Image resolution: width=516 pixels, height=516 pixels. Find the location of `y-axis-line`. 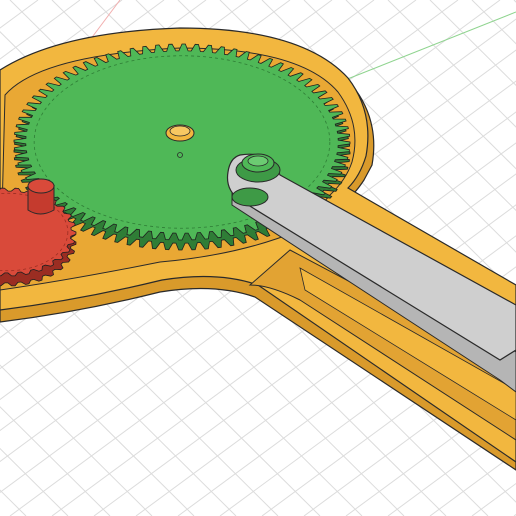

y-axis-line is located at coordinates (430, 46).